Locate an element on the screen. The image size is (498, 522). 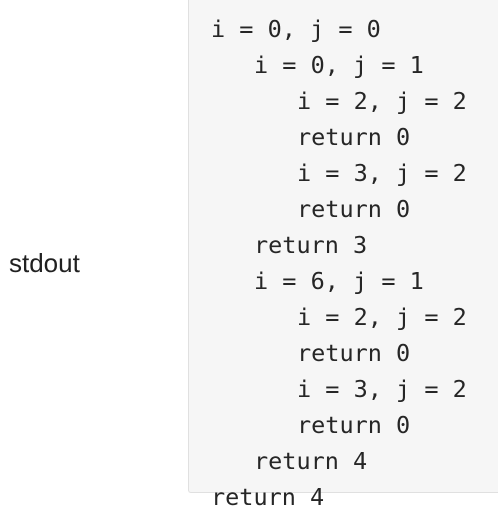
stdout-line: return 3 is located at coordinates (311, 245).